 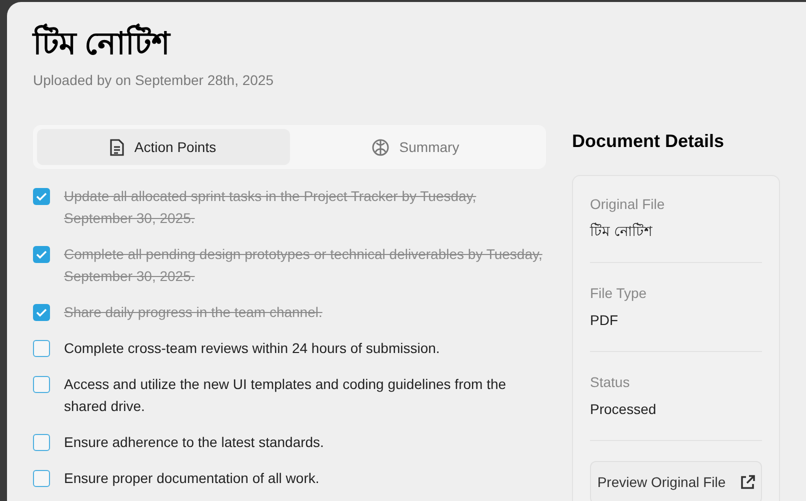 What do you see at coordinates (406, 44) in the screenshot?
I see `dialog-title: টিম নোটিশ` at bounding box center [406, 44].